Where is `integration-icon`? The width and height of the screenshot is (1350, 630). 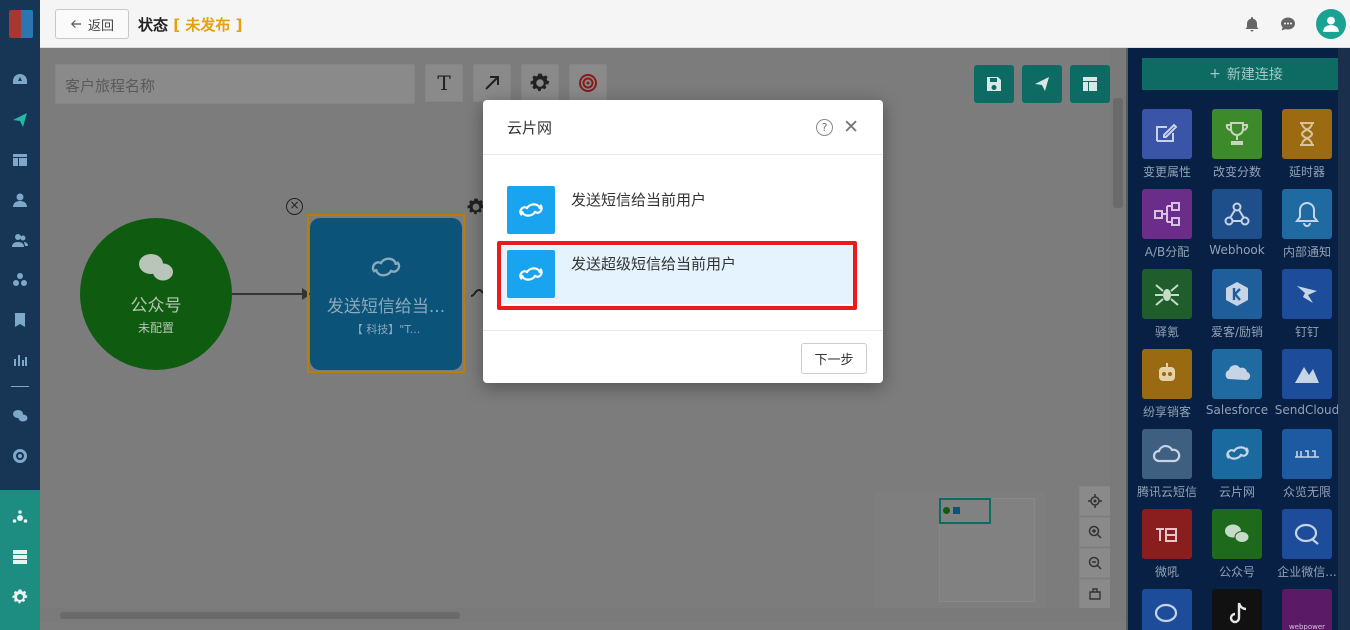 integration-icon is located at coordinates (20, 518).